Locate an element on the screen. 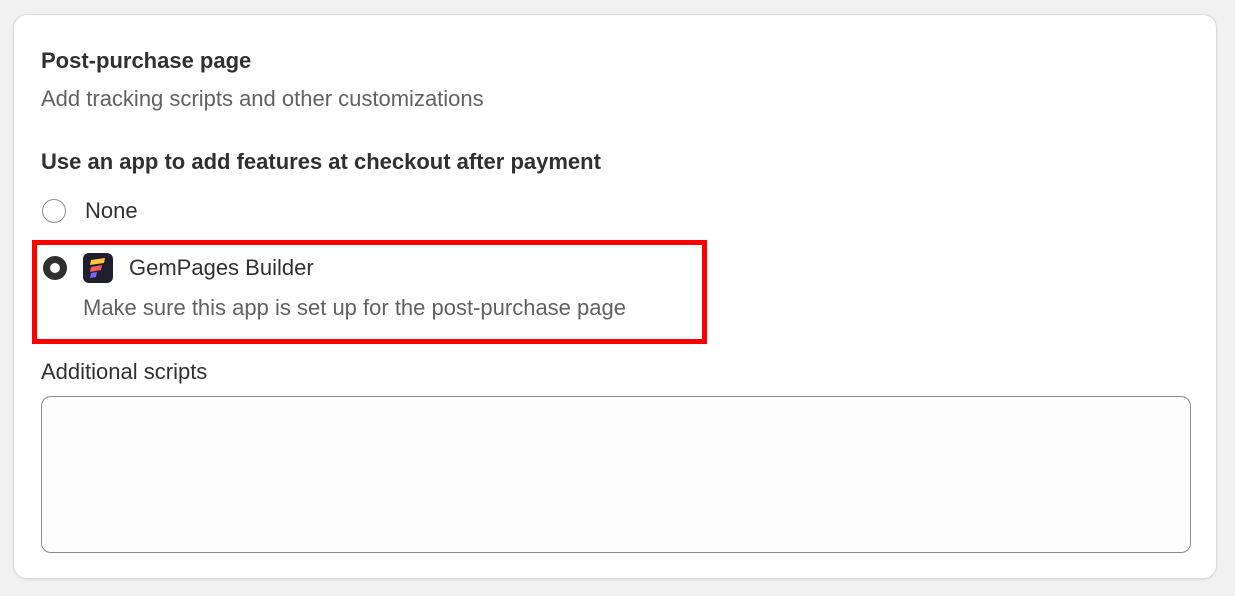 The image size is (1235, 596). radio-none is located at coordinates (54, 211).